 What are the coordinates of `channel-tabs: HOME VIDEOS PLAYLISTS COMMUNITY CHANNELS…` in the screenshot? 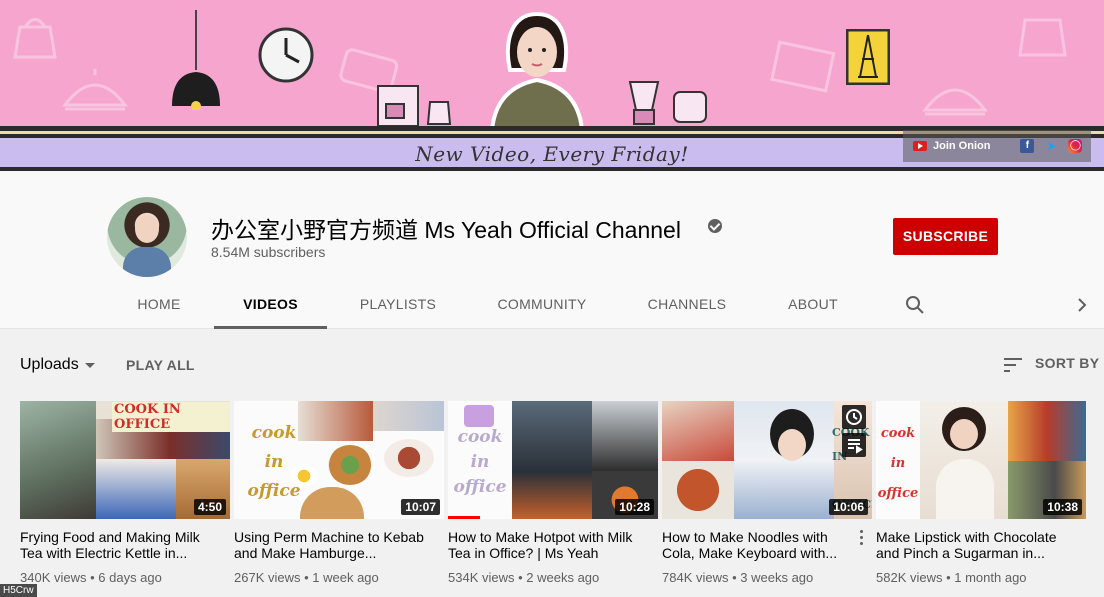 It's located at (552, 305).